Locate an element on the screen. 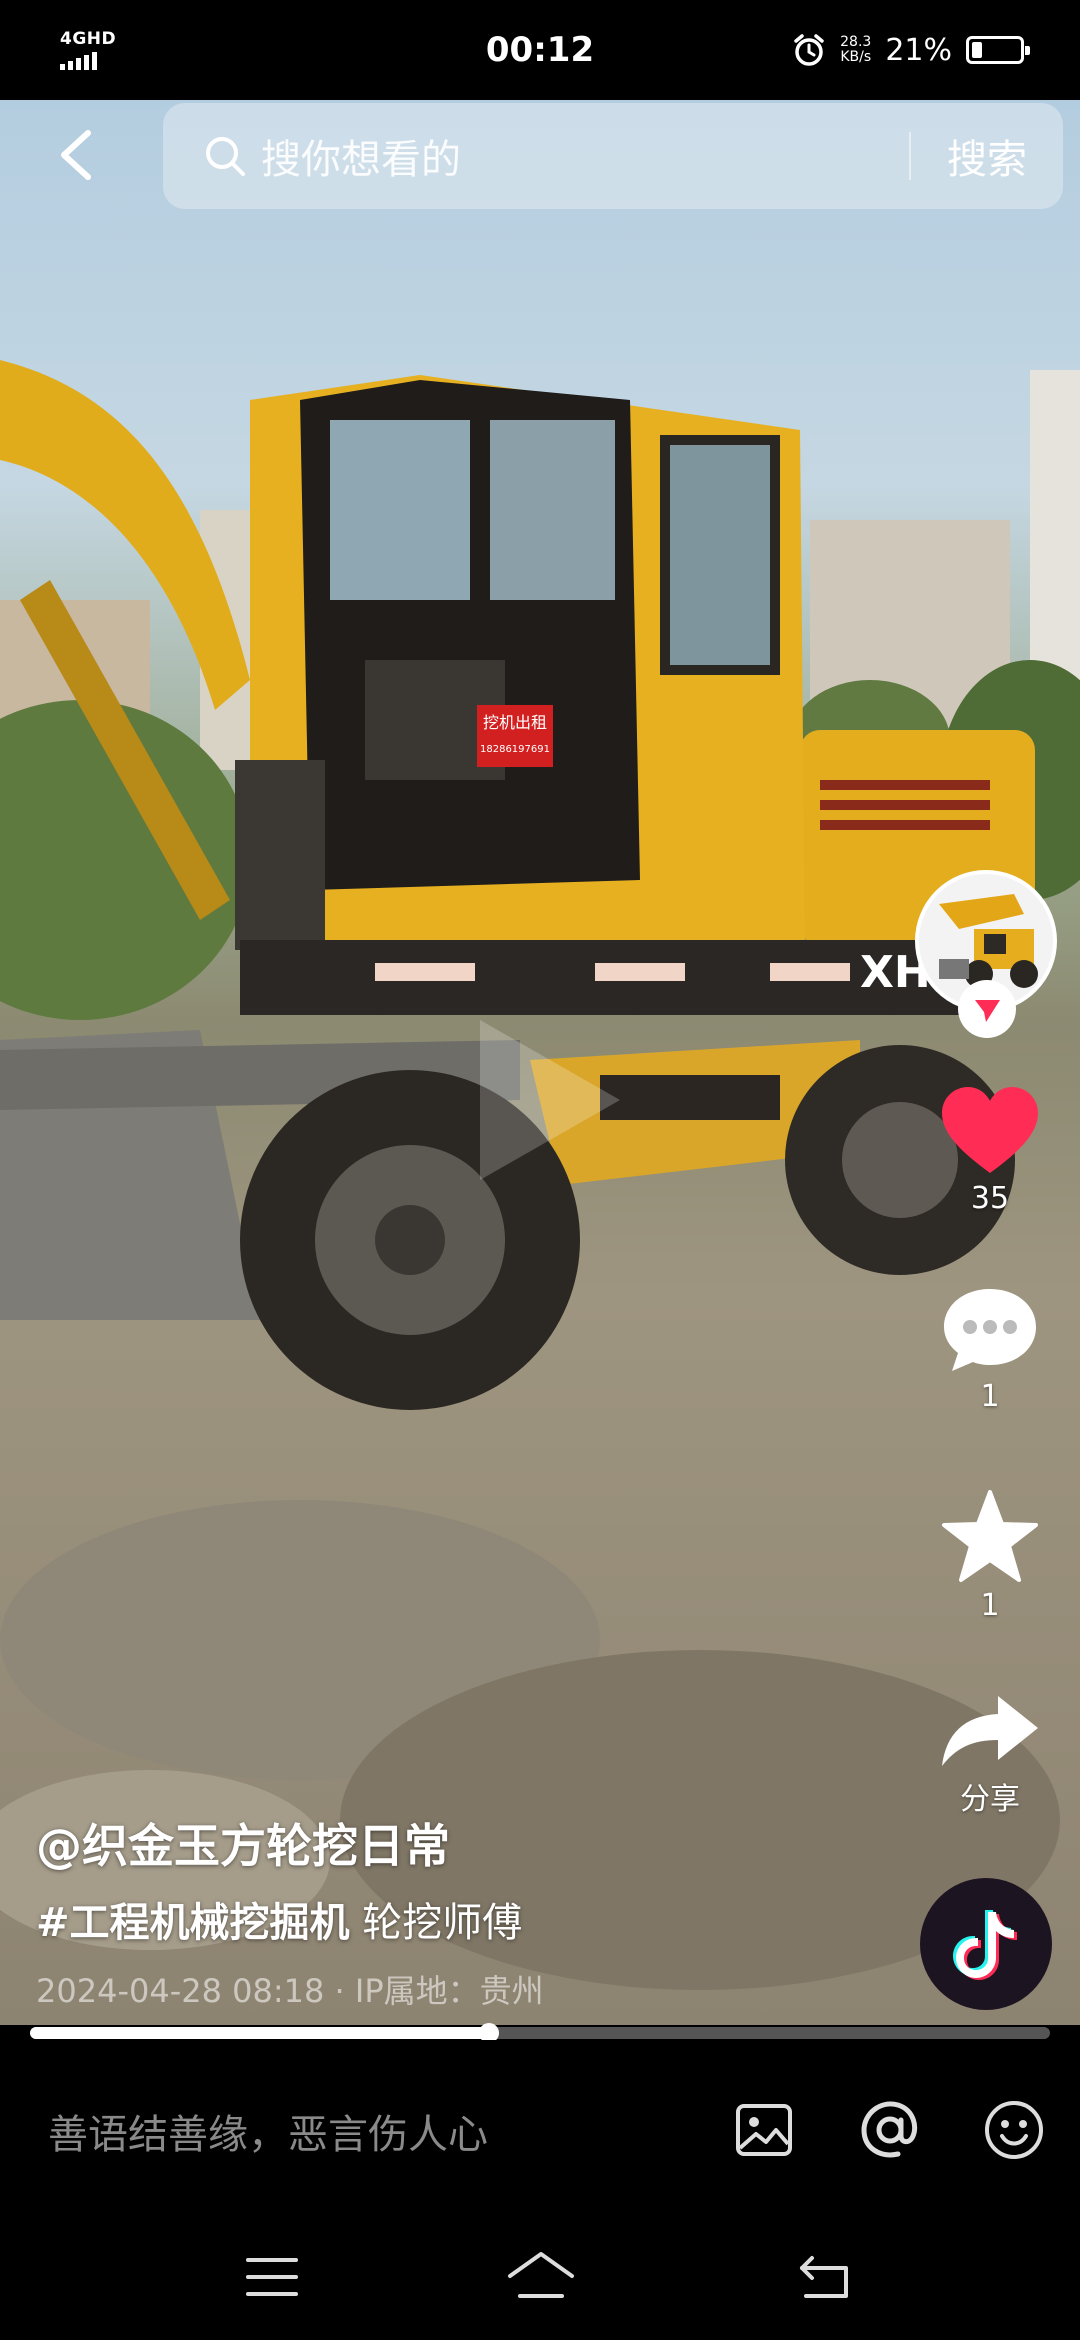 The image size is (1080, 2340). caption-text: #工程机械挖掘机 轮挖师傅 is located at coordinates (279, 1919).